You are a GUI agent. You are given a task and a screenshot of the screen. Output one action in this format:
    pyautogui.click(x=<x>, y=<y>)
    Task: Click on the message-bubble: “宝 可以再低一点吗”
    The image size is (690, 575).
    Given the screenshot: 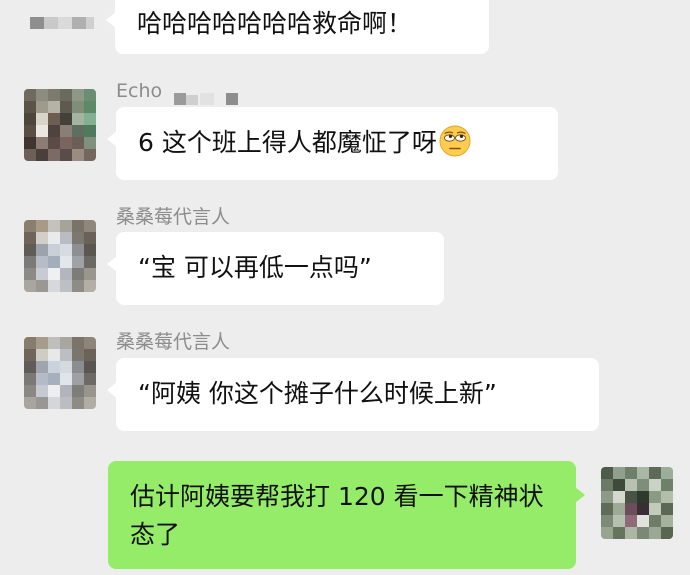 What is the action you would take?
    pyautogui.click(x=275, y=268)
    